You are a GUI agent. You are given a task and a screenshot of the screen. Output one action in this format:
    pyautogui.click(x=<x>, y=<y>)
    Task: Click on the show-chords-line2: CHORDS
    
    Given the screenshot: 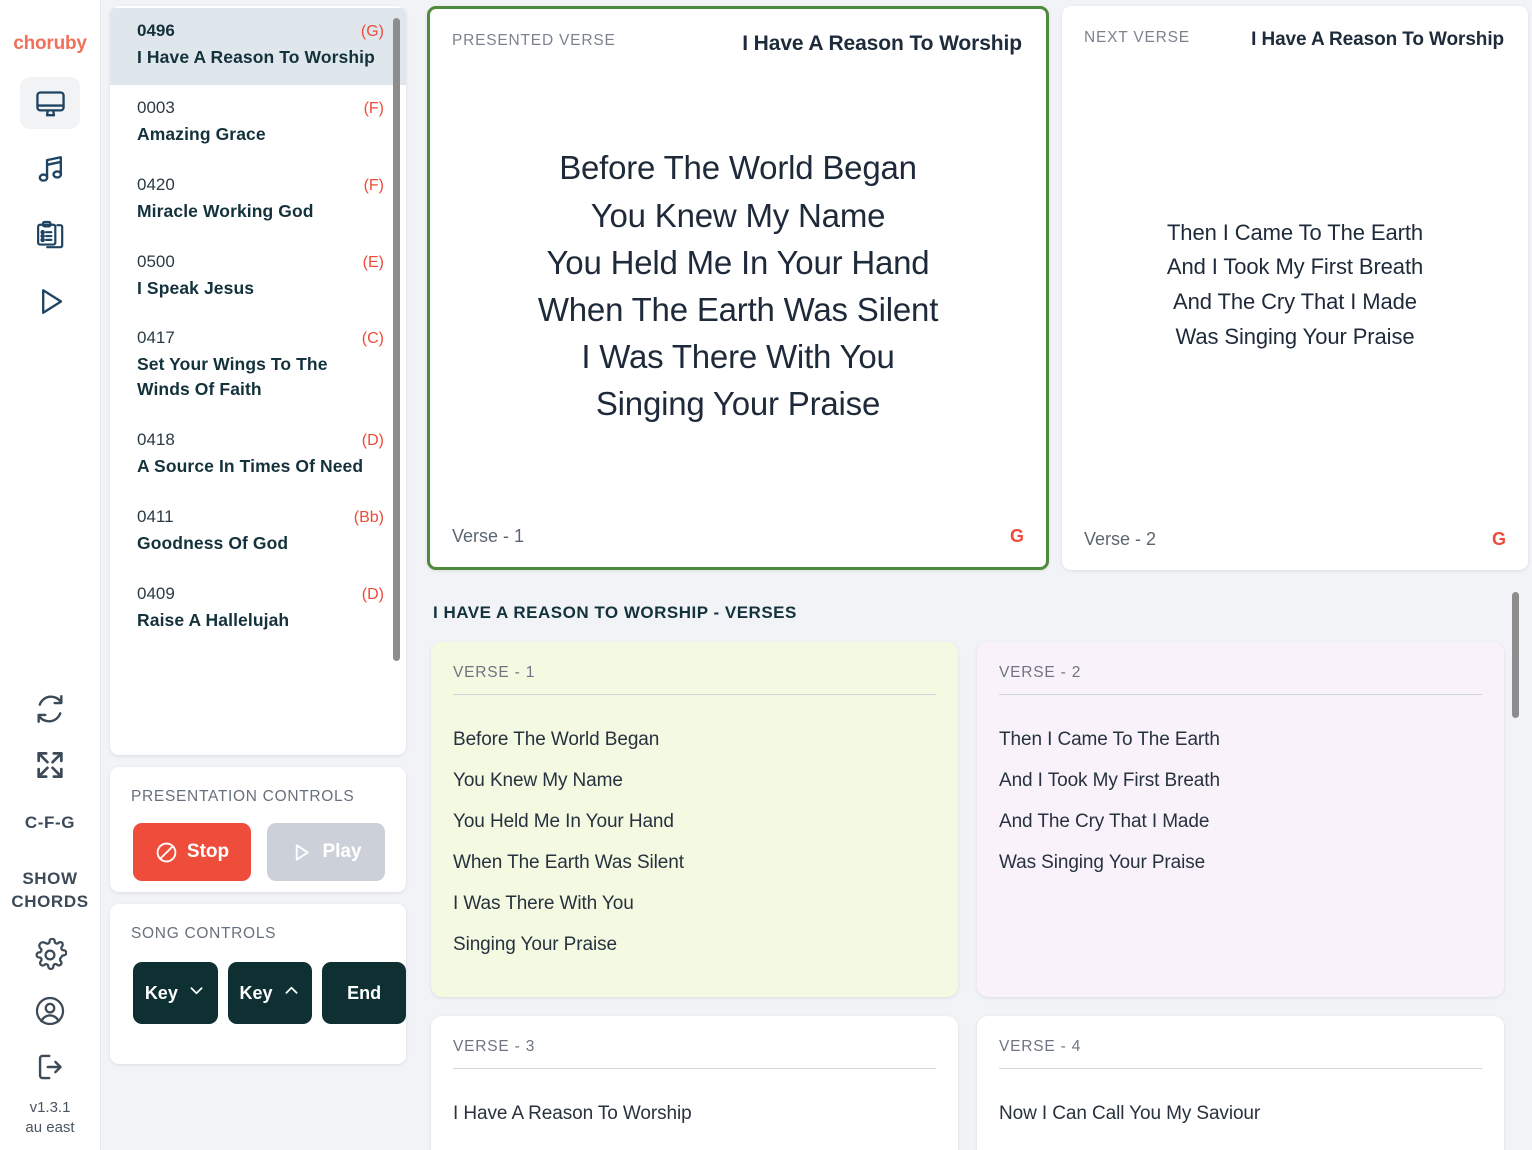 What is the action you would take?
    pyautogui.click(x=50, y=901)
    